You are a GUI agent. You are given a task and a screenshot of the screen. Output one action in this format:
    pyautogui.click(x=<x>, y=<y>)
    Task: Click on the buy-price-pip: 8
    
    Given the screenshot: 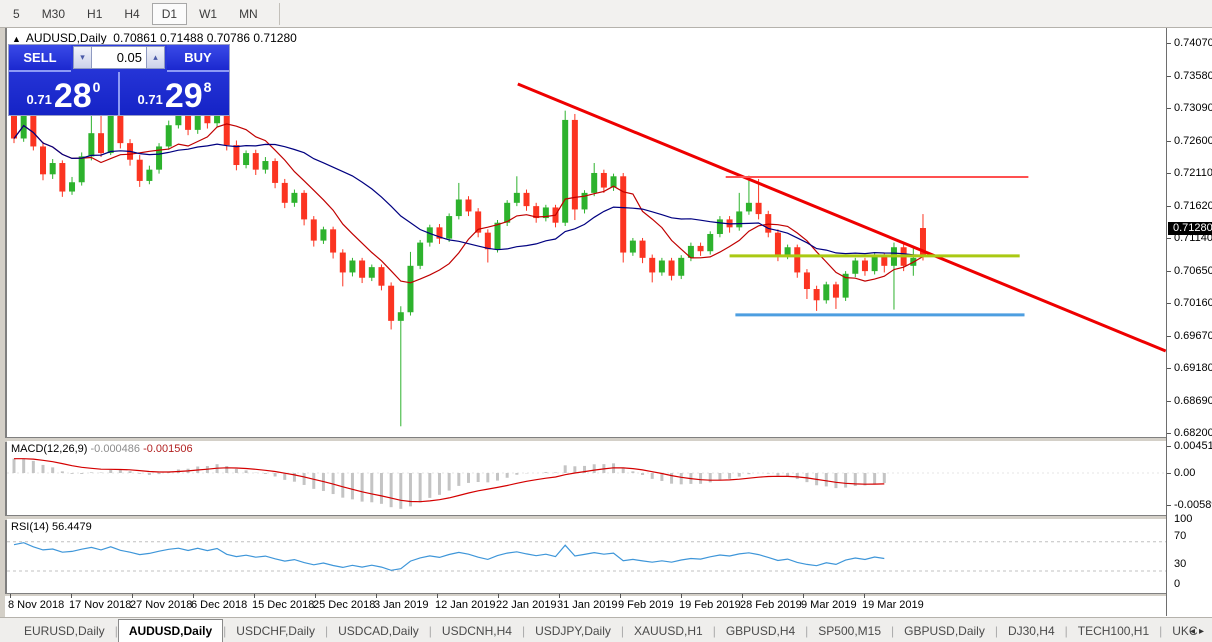 What is the action you would take?
    pyautogui.click(x=207, y=87)
    